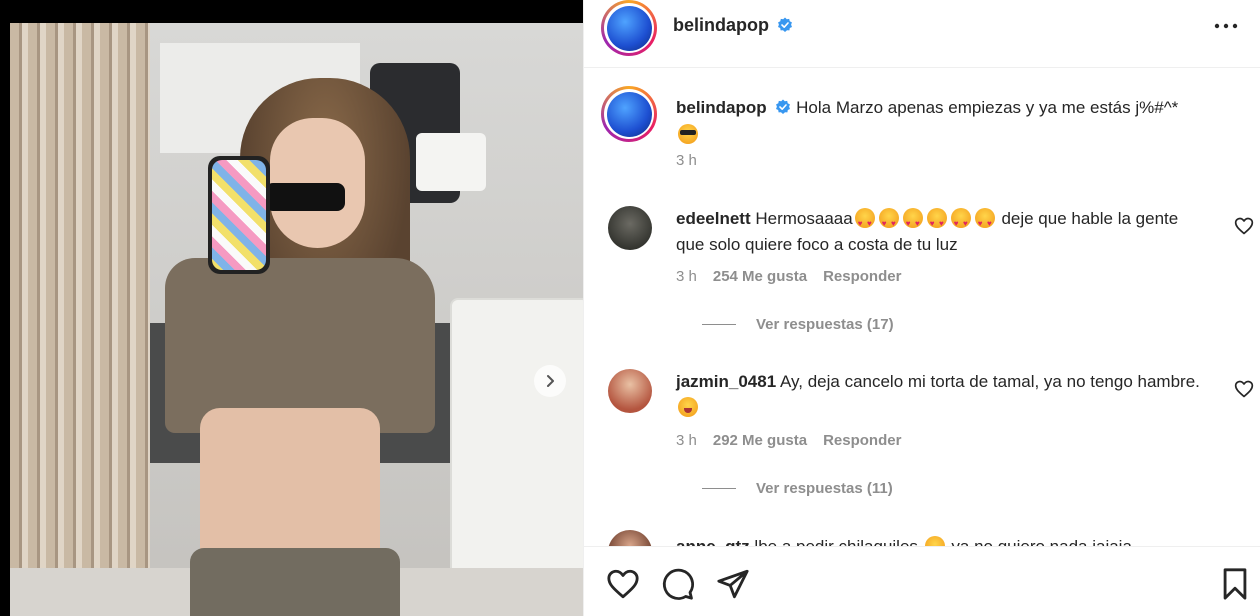  I want to click on author-avatar, so click(629, 28).